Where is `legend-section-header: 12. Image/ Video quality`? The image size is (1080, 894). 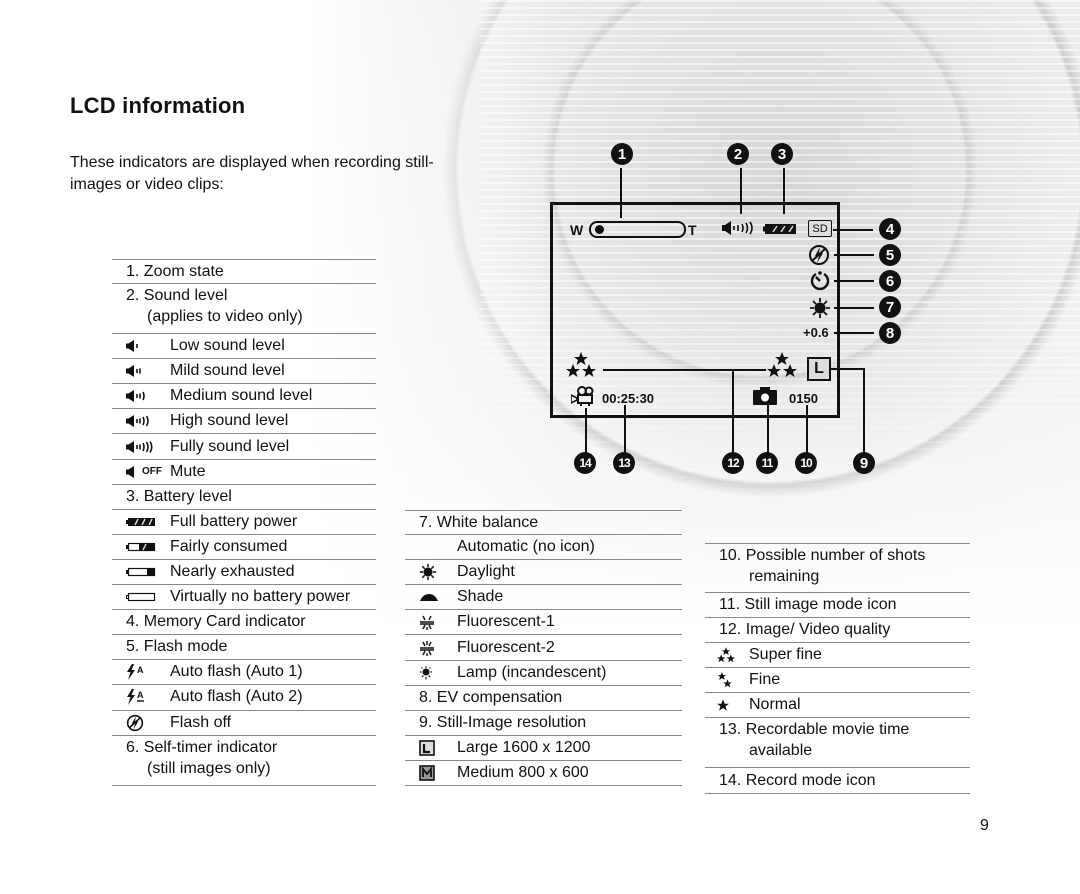 legend-section-header: 12. Image/ Video quality is located at coordinates (837, 631).